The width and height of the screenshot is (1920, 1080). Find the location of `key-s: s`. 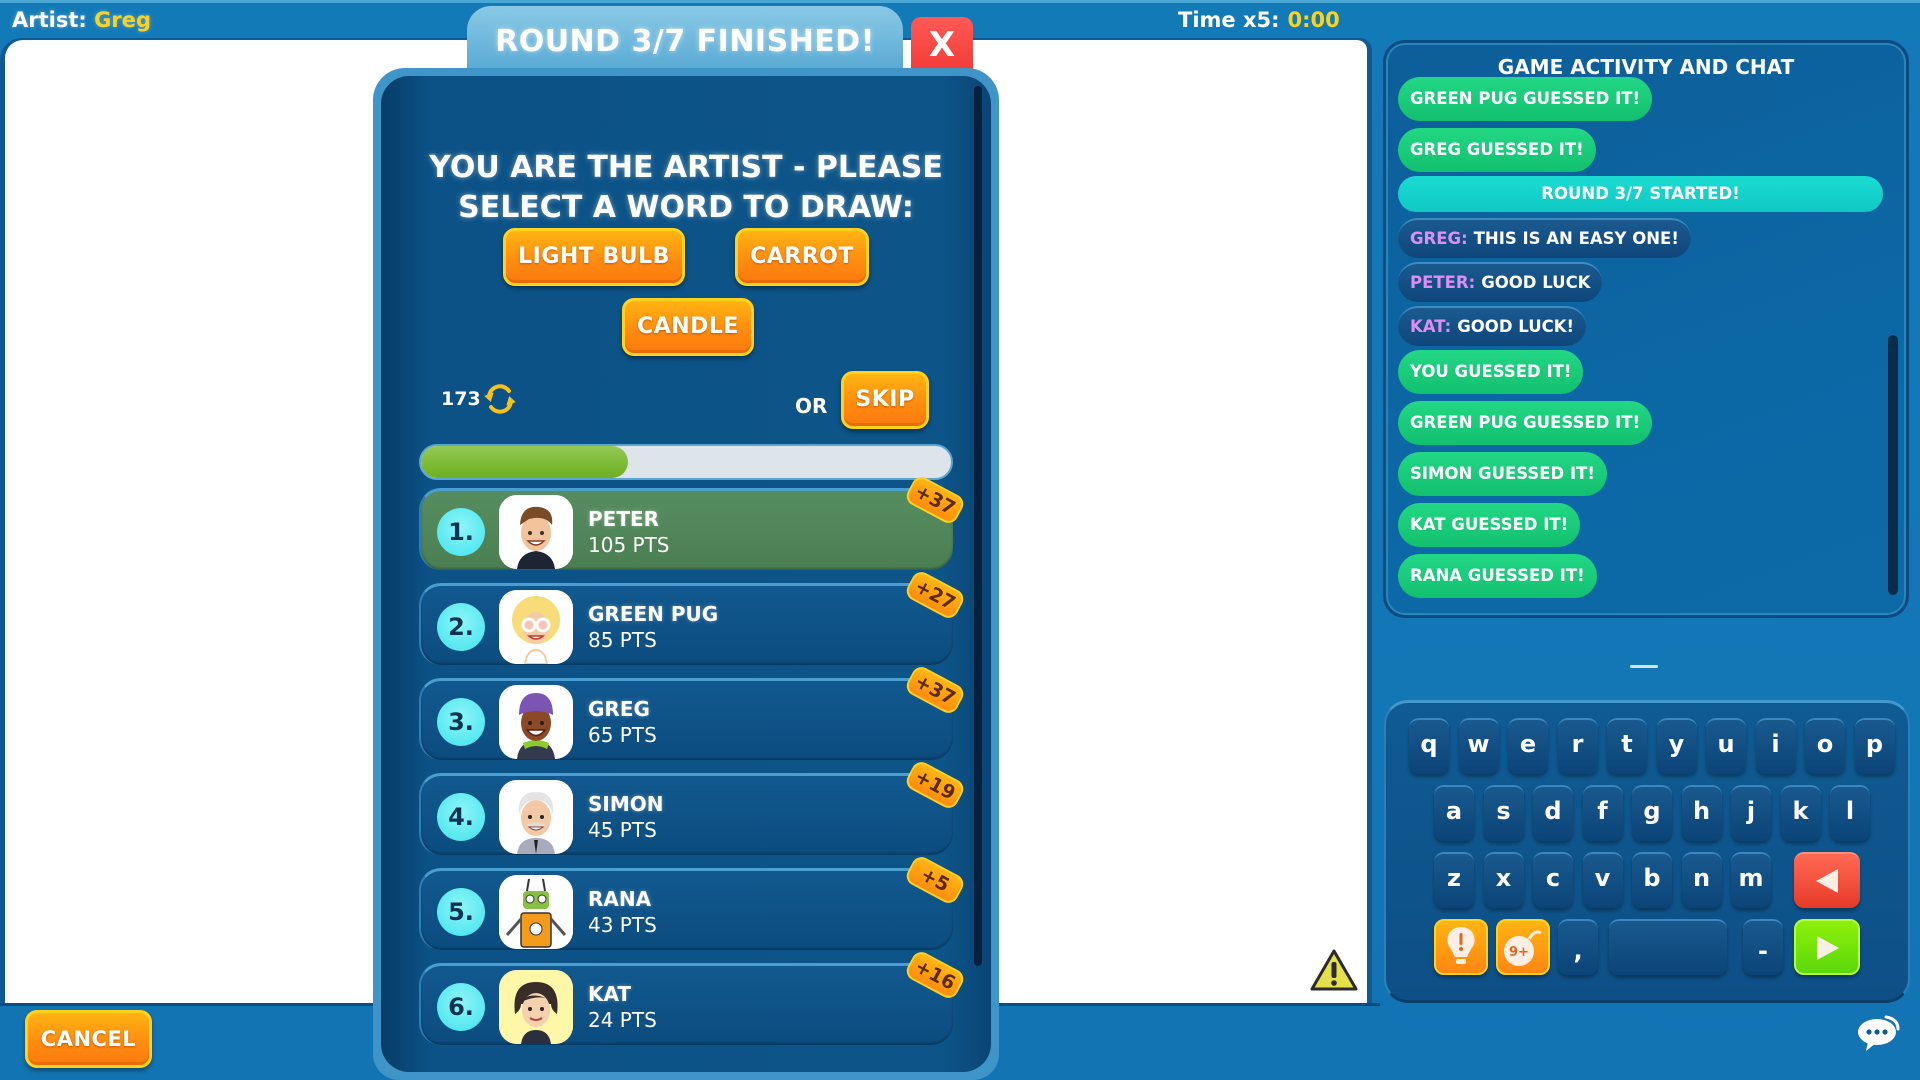

key-s: s is located at coordinates (1503, 813).